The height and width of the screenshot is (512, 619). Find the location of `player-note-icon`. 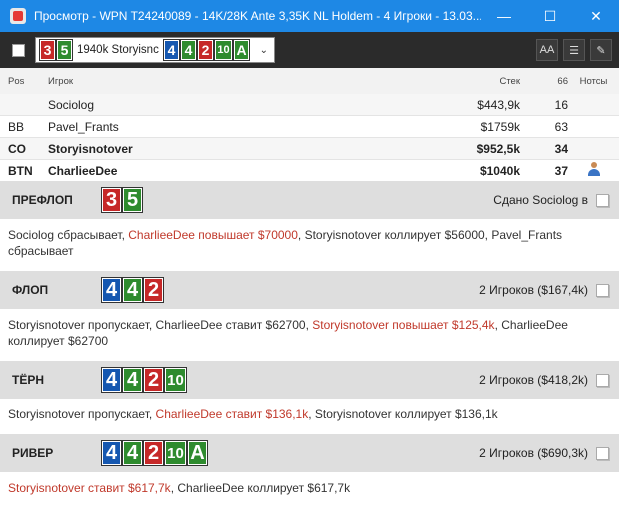

player-note-icon is located at coordinates (594, 169).